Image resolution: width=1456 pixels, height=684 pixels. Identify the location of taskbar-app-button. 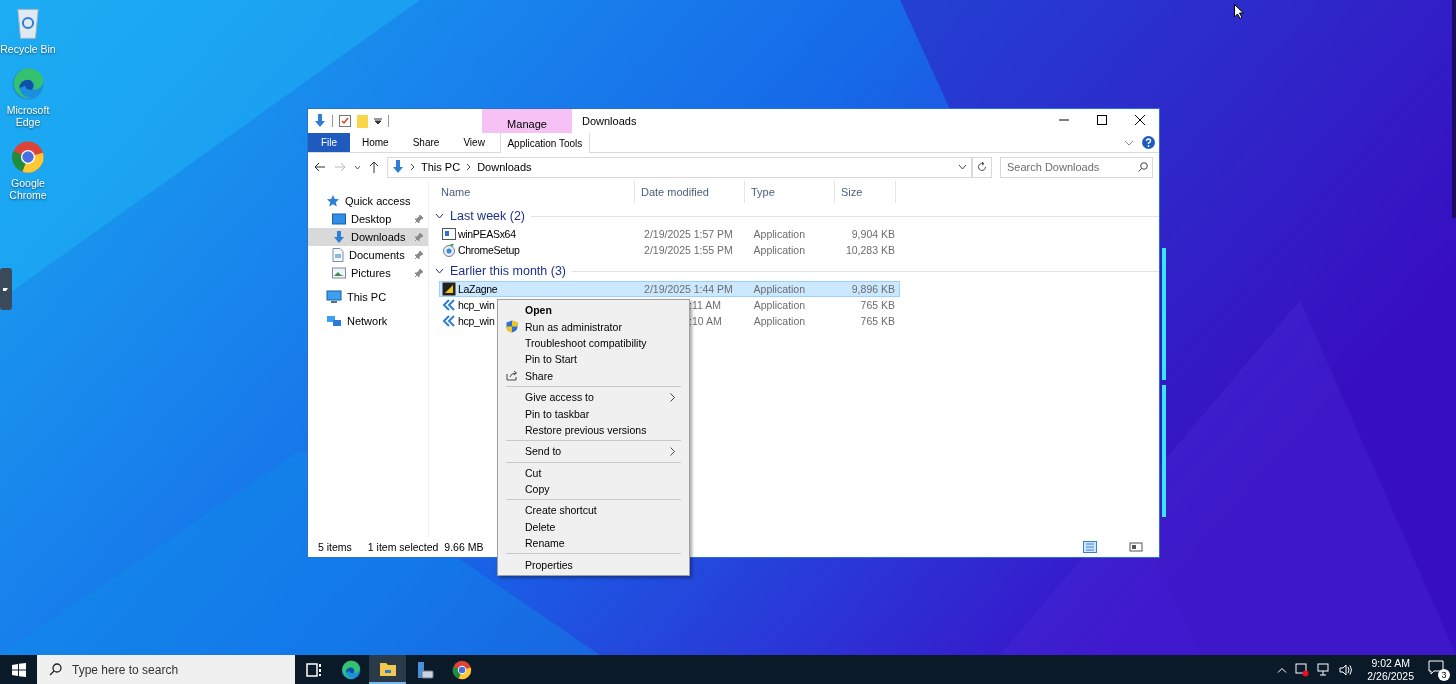
(387, 669).